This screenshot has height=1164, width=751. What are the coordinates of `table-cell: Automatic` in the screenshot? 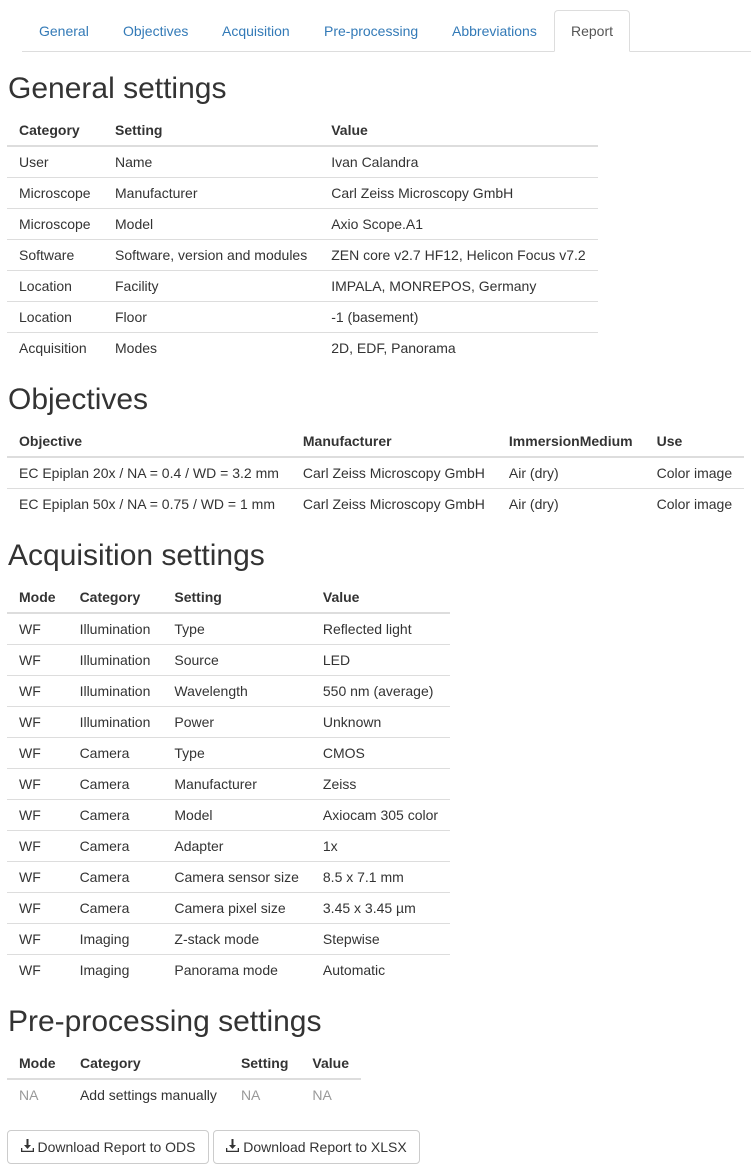 It's located at (380, 969).